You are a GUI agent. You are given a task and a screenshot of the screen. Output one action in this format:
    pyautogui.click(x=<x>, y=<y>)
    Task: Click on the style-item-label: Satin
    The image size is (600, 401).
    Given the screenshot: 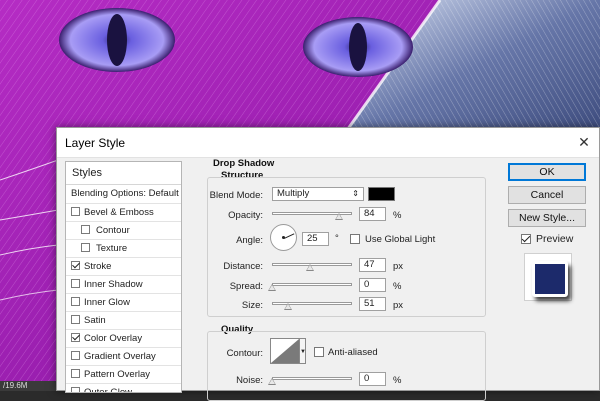 What is the action you would take?
    pyautogui.click(x=95, y=320)
    